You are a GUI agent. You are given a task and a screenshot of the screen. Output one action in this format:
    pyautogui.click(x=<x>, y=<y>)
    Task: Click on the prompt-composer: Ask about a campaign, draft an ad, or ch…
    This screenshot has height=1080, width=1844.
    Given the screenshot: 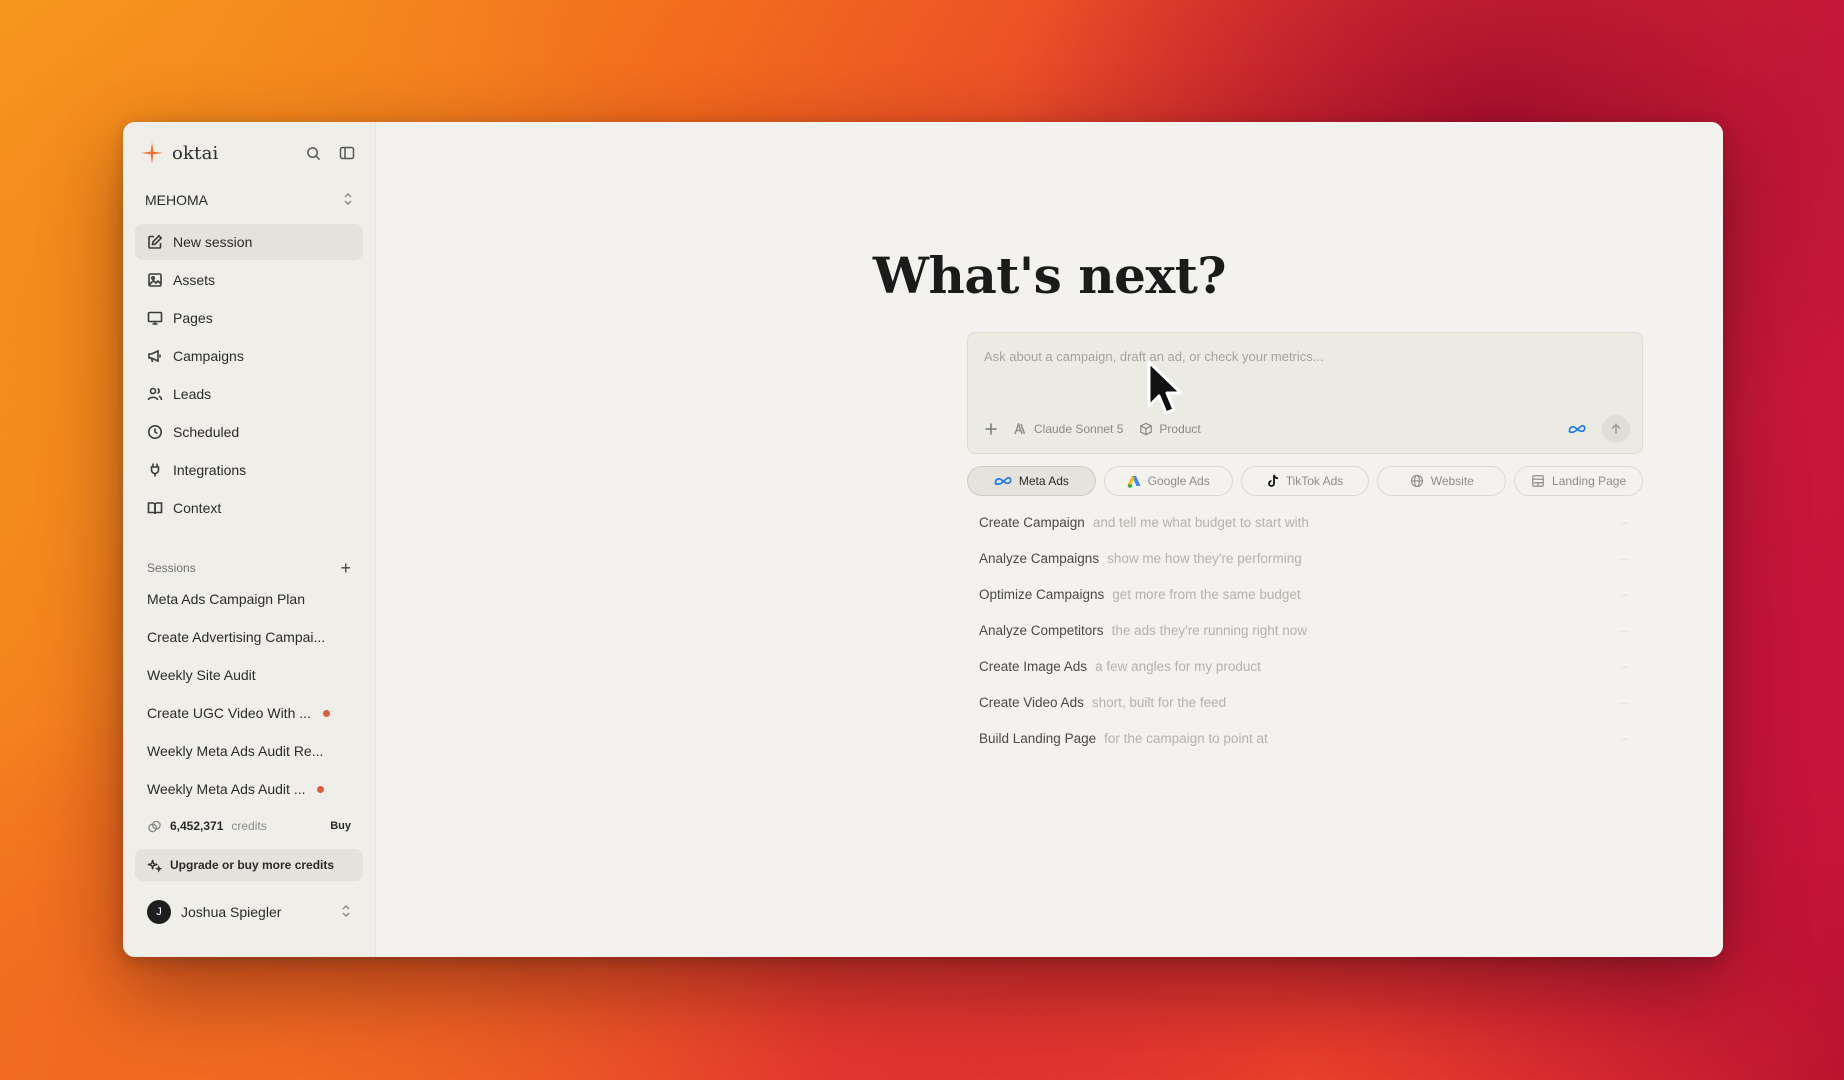 What is the action you would take?
    pyautogui.click(x=1305, y=393)
    